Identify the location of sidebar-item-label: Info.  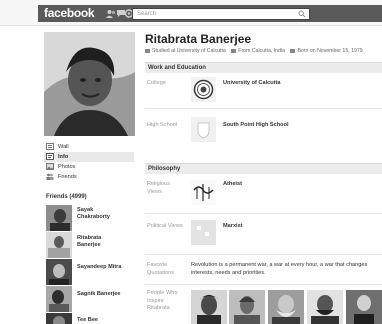
(63, 157).